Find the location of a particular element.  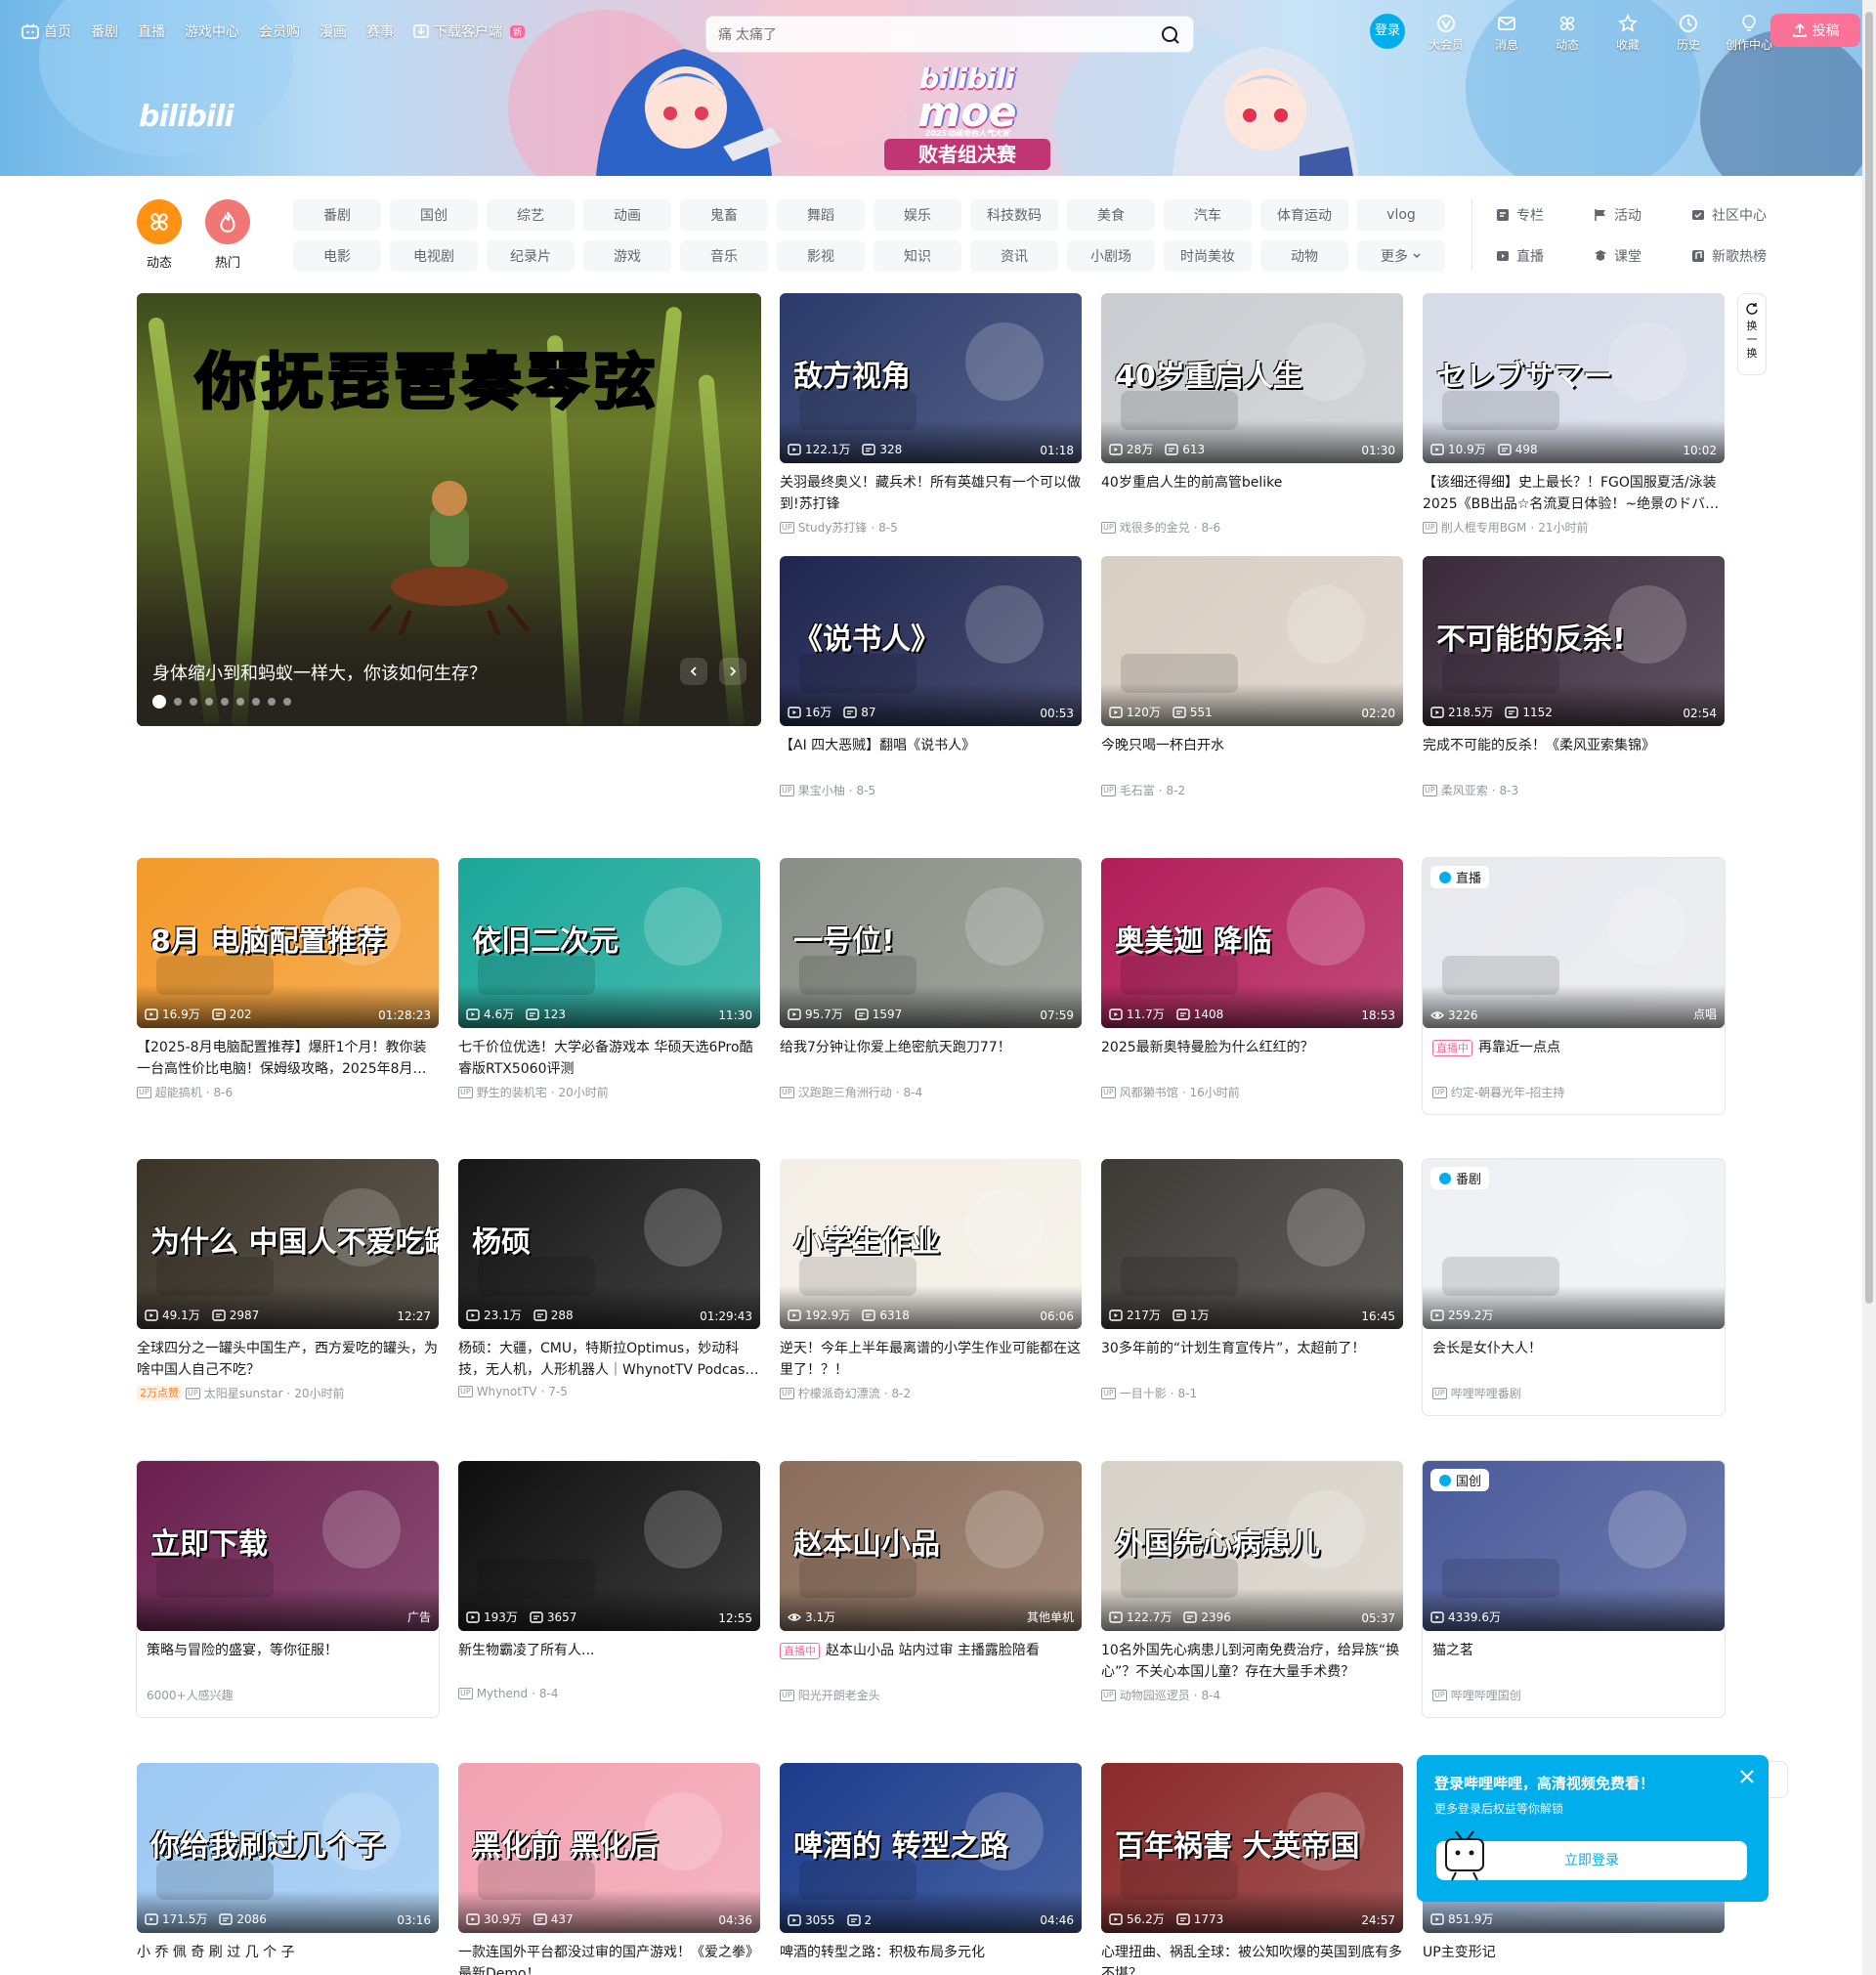

video-card: 193万 3657 12:55 新生物霸凌了所有人... UP Mythend · 8-4 is located at coordinates (609, 1581).